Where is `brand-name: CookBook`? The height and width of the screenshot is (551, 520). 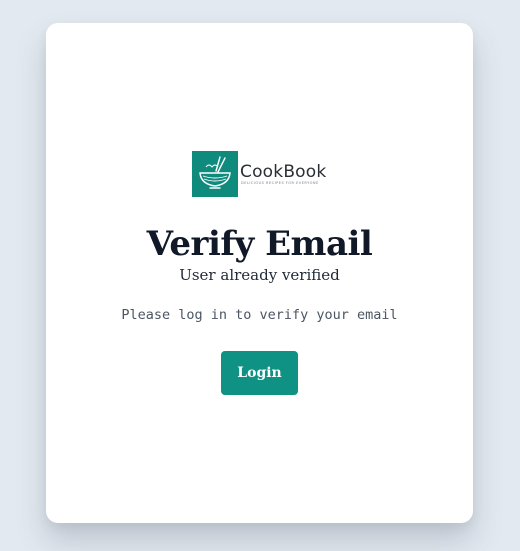
brand-name: CookBook is located at coordinates (283, 172).